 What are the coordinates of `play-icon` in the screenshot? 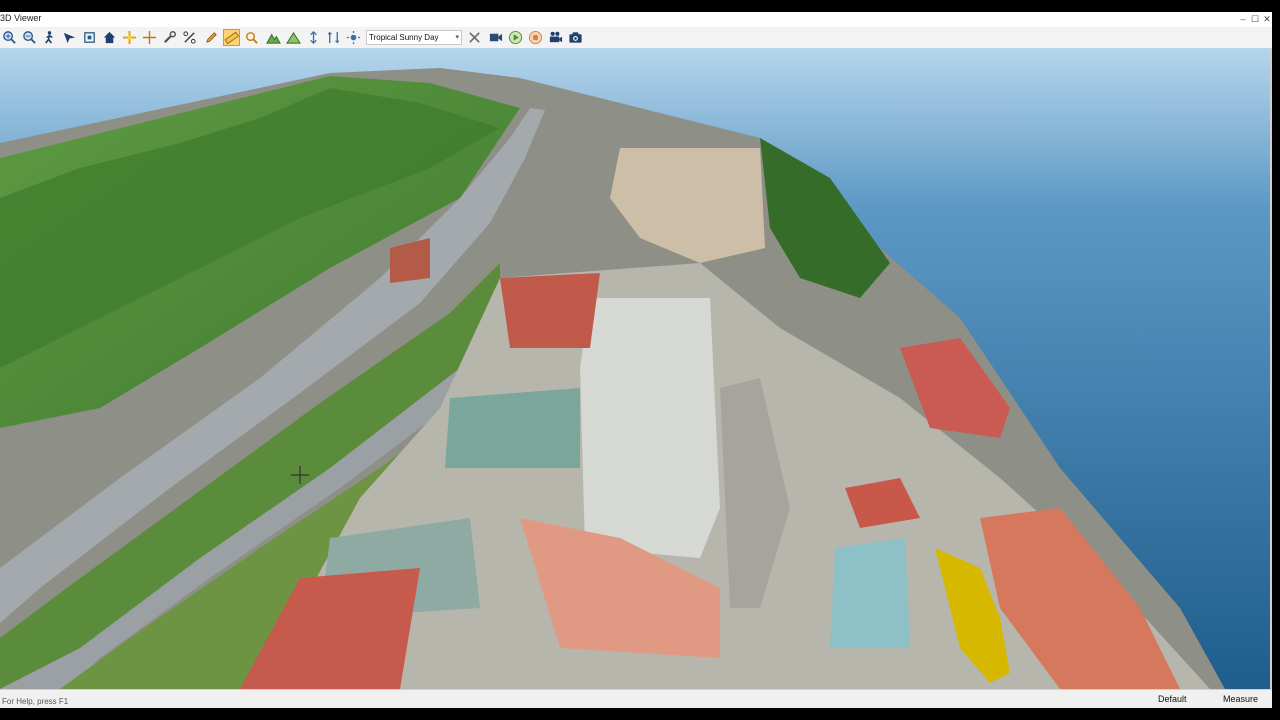 It's located at (515, 37).